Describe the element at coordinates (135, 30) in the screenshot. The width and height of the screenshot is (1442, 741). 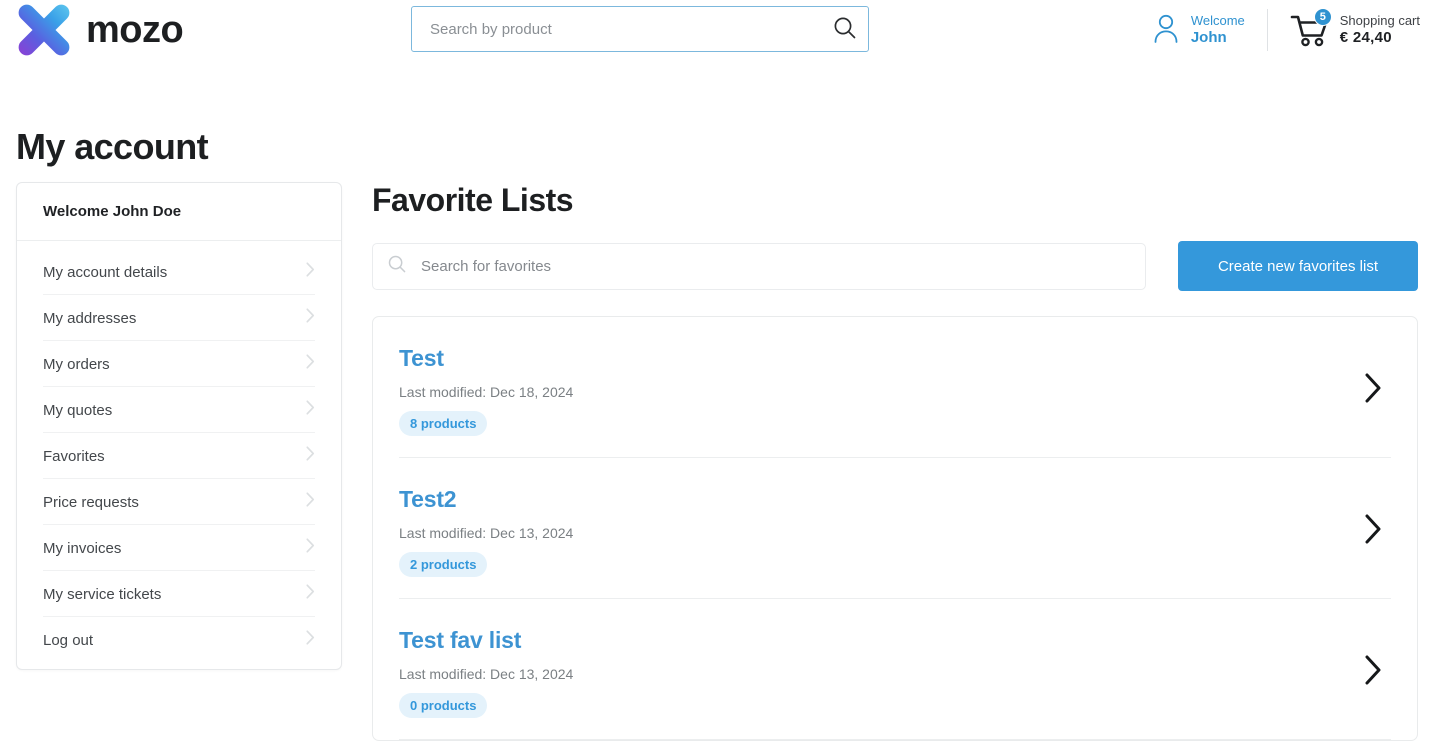
I see `brand-name: mozo` at that location.